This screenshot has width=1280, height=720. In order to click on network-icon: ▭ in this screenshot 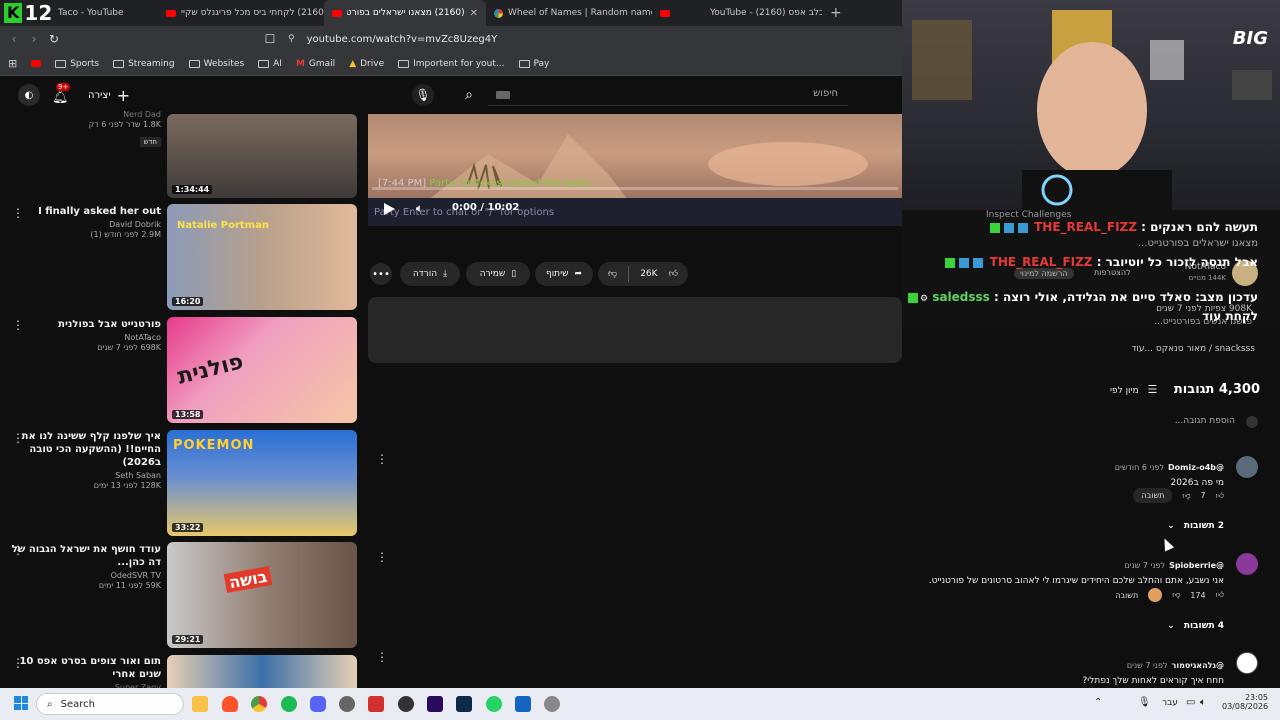, I will do `click(1190, 702)`.